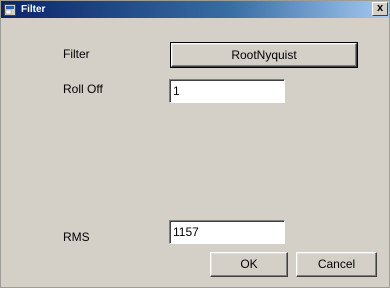  Describe the element at coordinates (195, 9) in the screenshot. I see `title-bar: Filter x` at that location.